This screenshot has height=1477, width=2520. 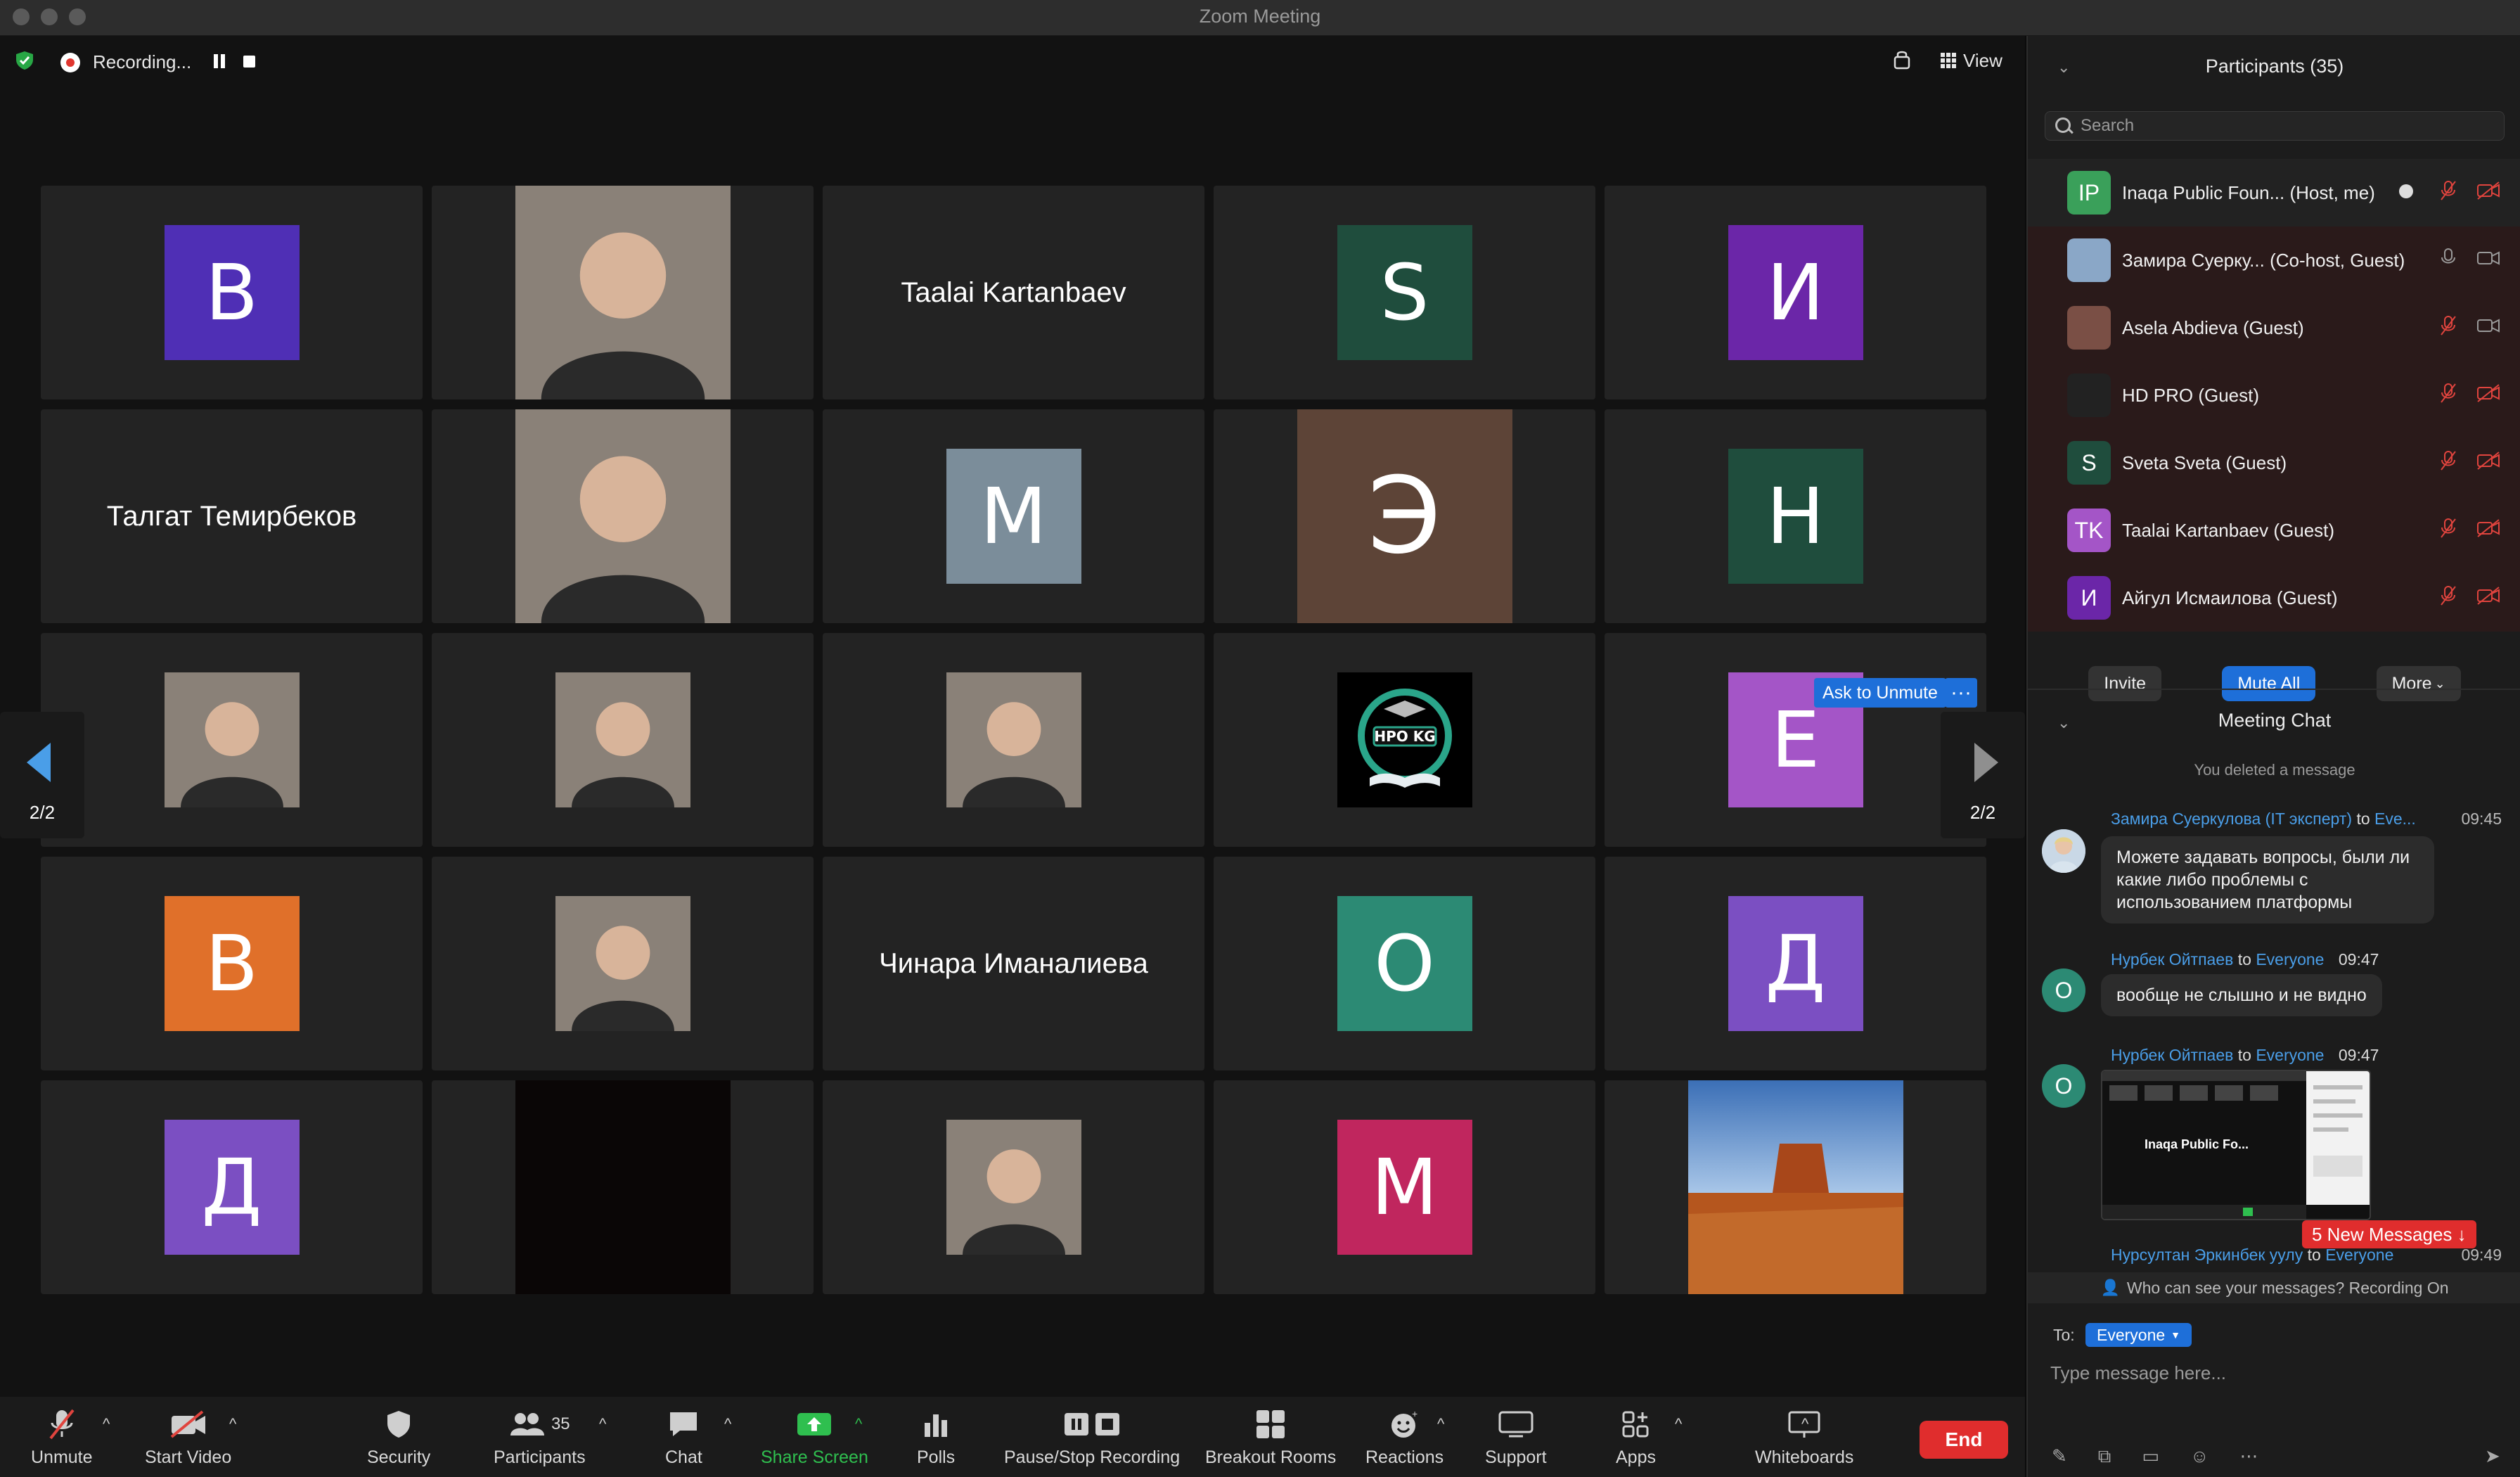 I want to click on chat-button: Chat, so click(x=683, y=1437).